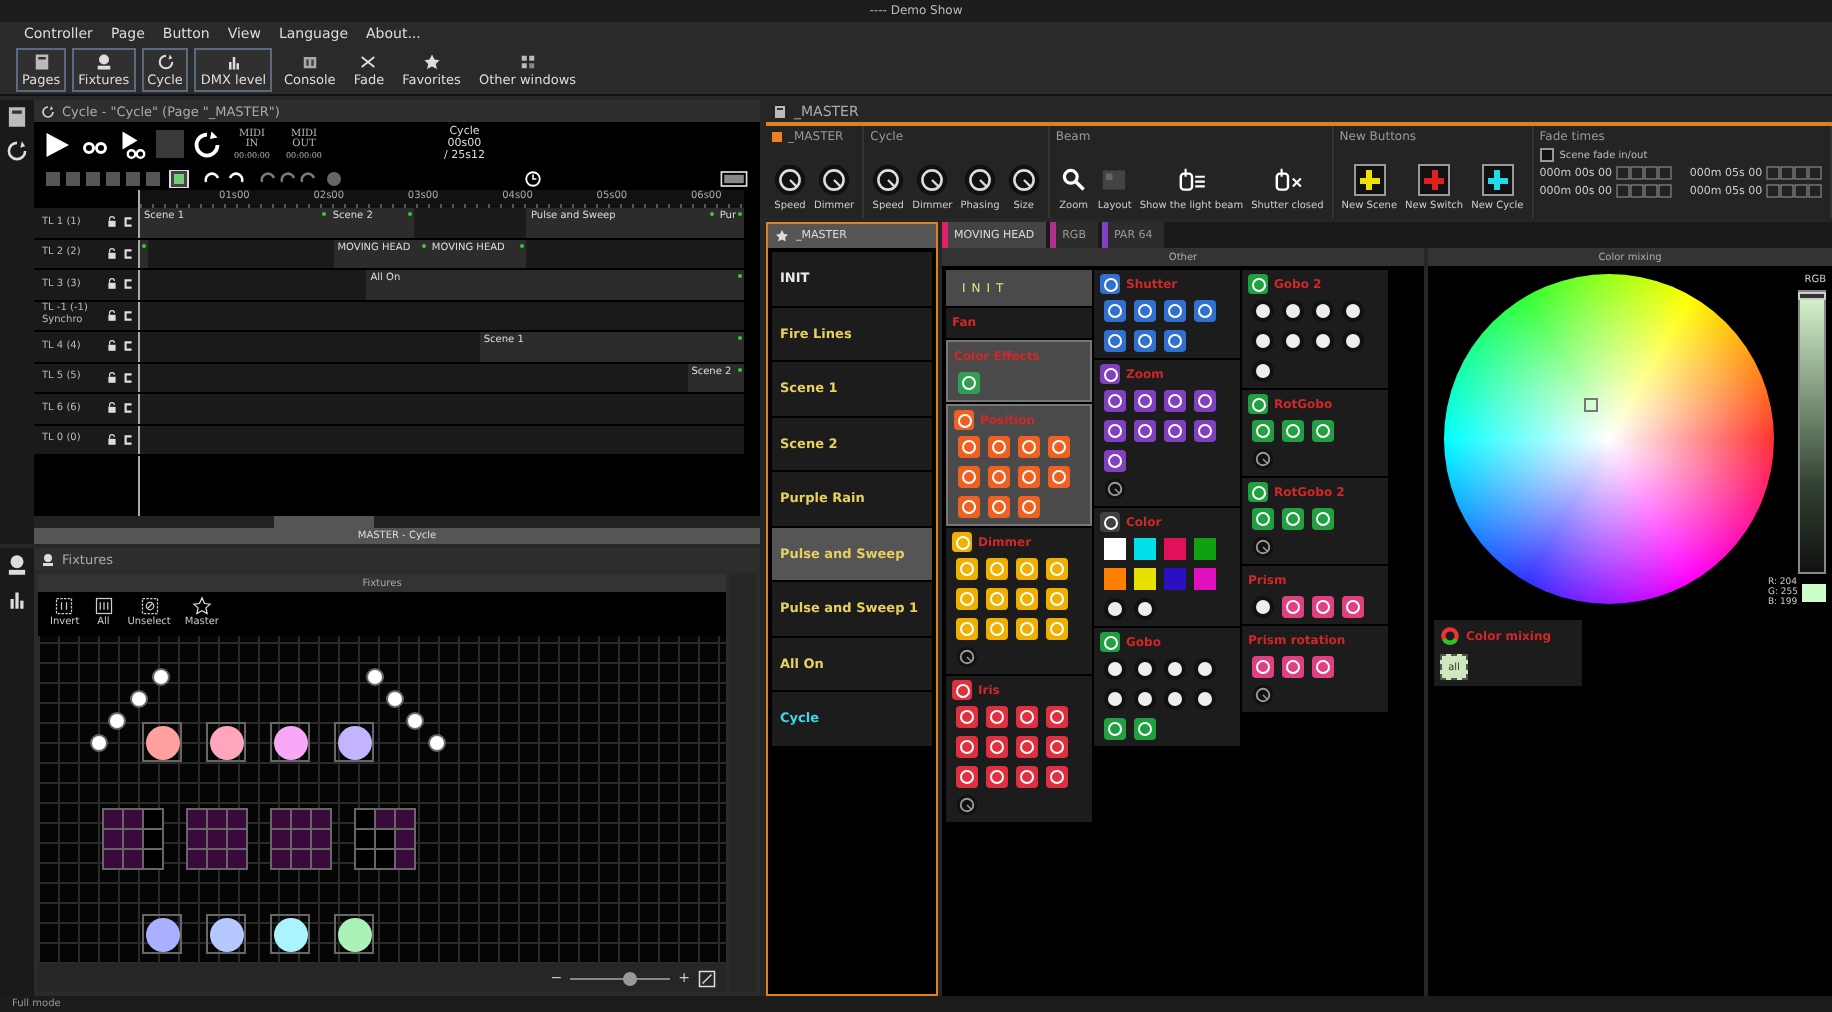  I want to click on refresh-icon, so click(207, 144).